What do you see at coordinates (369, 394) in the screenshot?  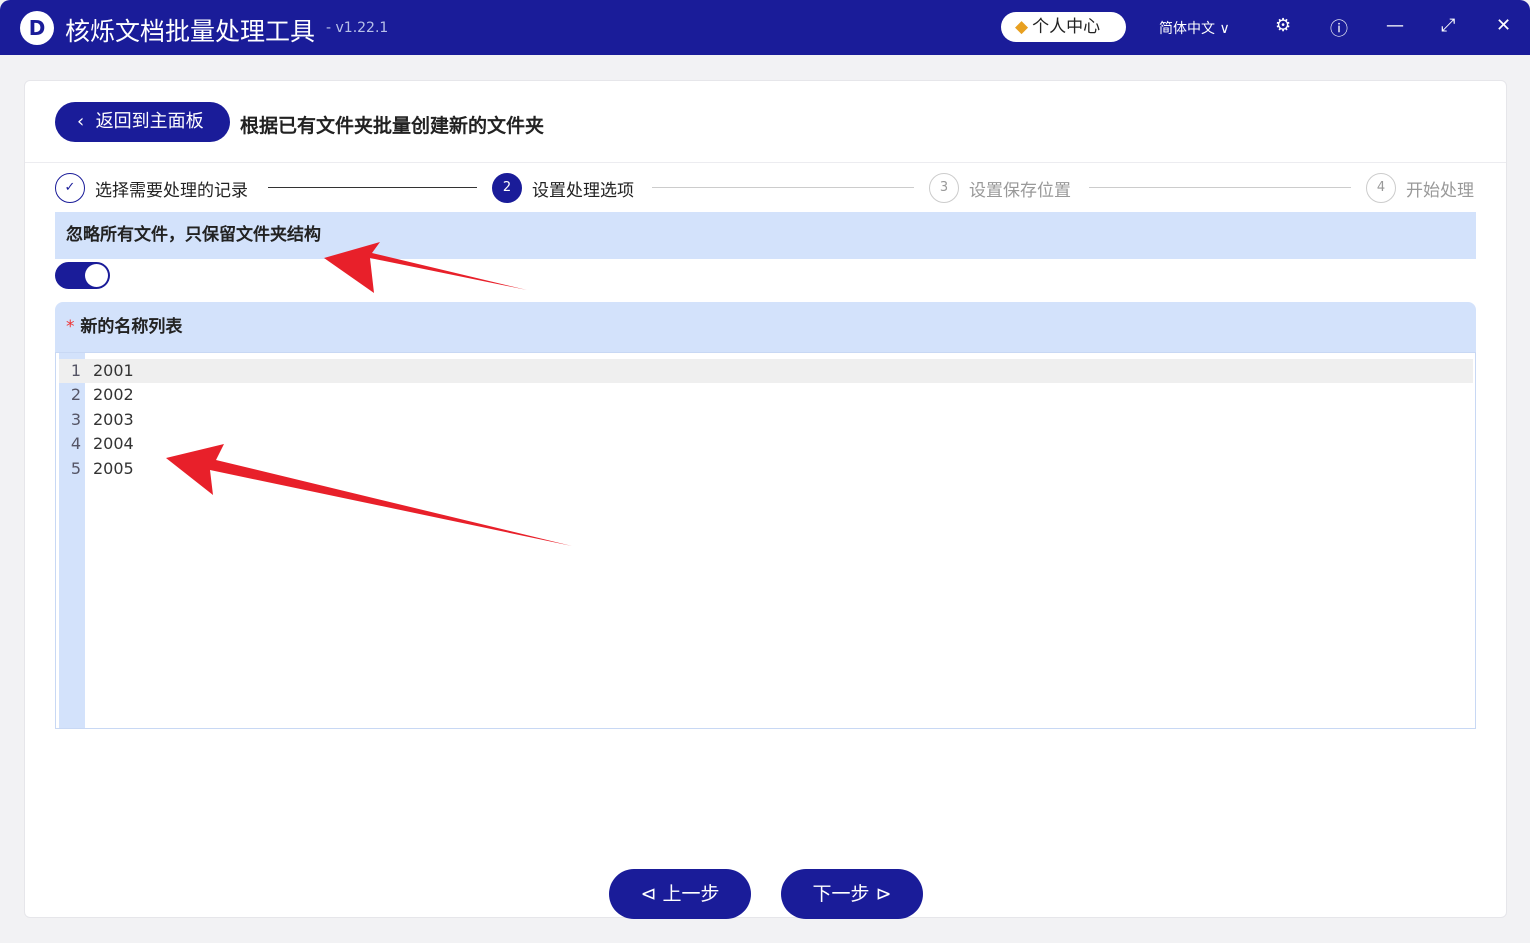 I see `annotation-arrows` at bounding box center [369, 394].